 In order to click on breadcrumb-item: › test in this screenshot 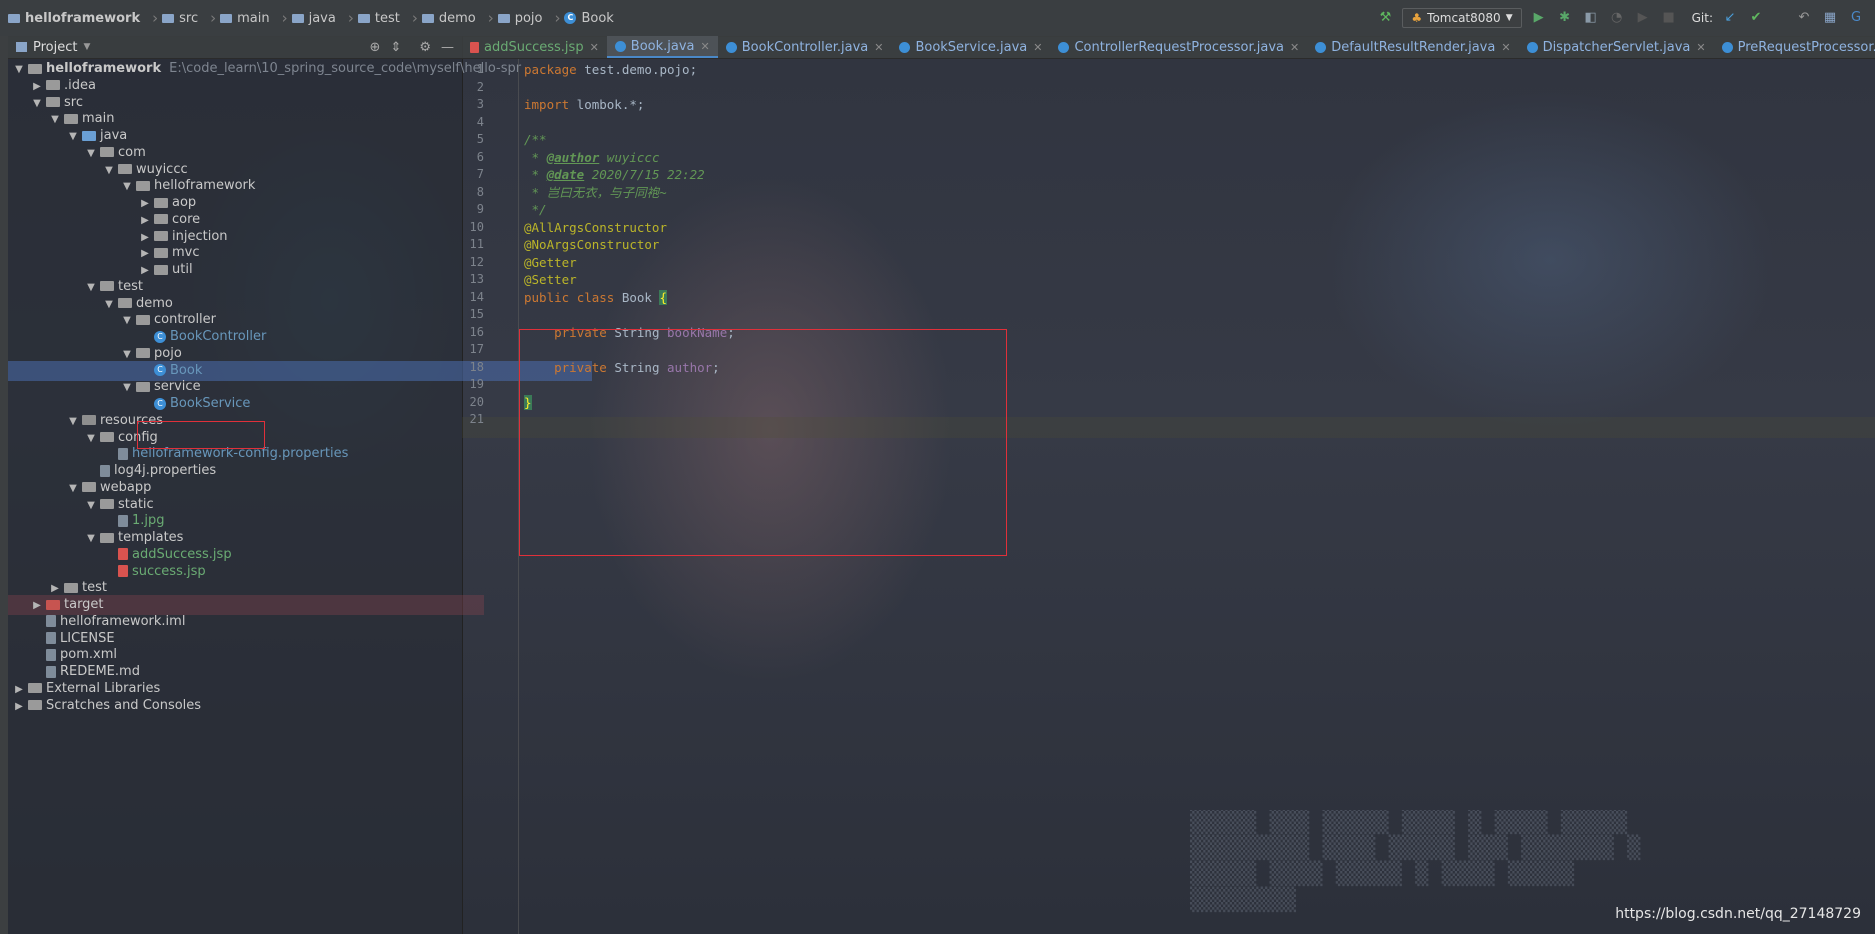, I will do `click(372, 18)`.